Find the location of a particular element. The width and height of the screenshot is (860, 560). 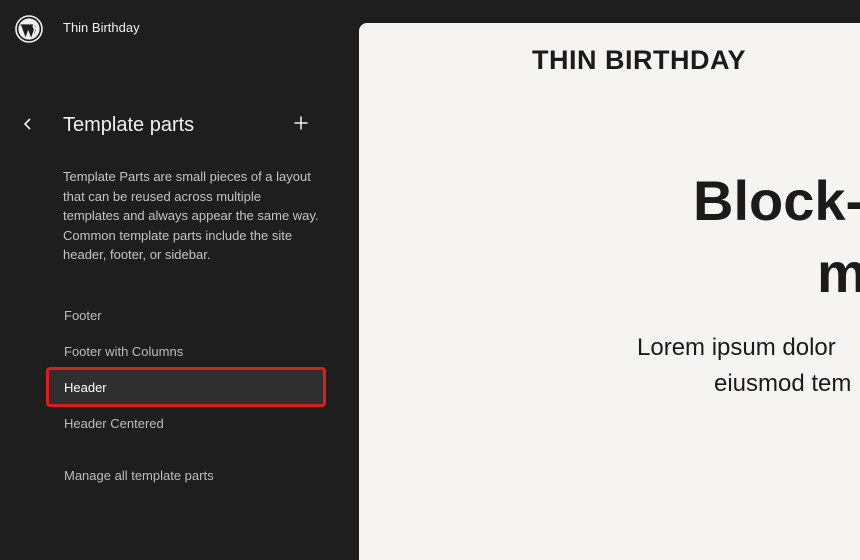

site-hub is located at coordinates (29, 29).